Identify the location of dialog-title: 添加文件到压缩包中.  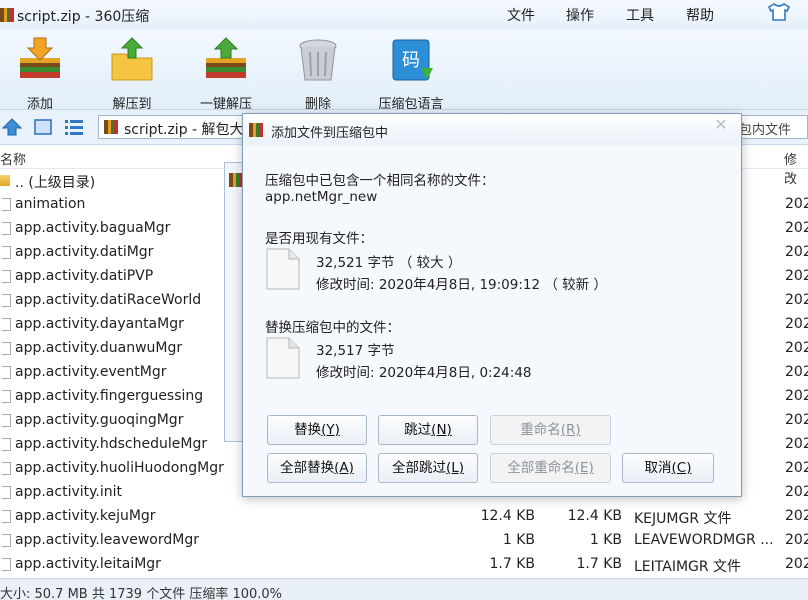
(330, 133).